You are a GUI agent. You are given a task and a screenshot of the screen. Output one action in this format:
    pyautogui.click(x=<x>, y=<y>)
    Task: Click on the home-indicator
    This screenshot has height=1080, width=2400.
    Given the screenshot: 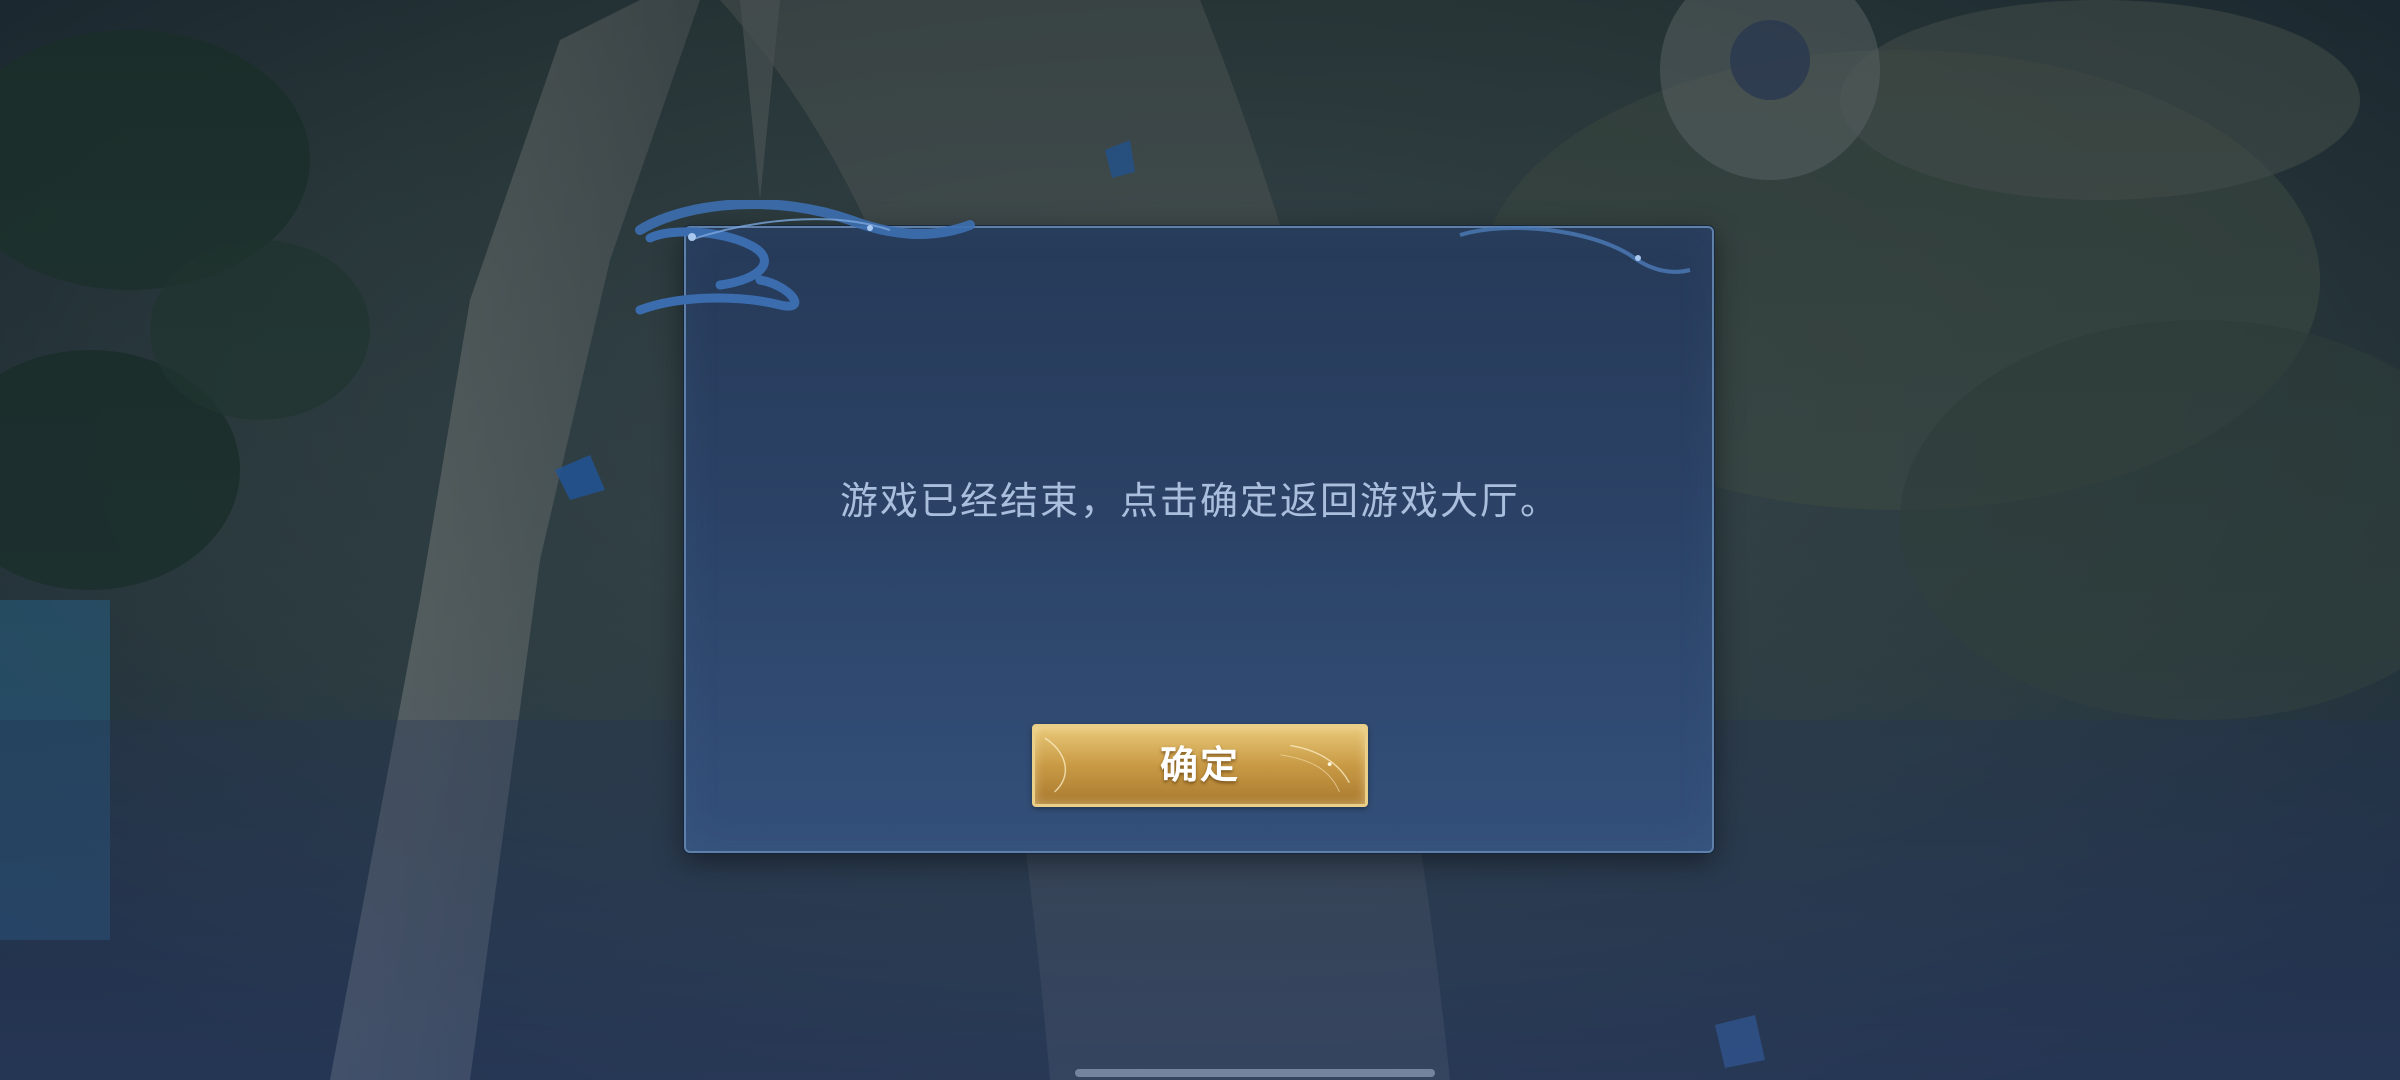 What is the action you would take?
    pyautogui.click(x=1255, y=1073)
    